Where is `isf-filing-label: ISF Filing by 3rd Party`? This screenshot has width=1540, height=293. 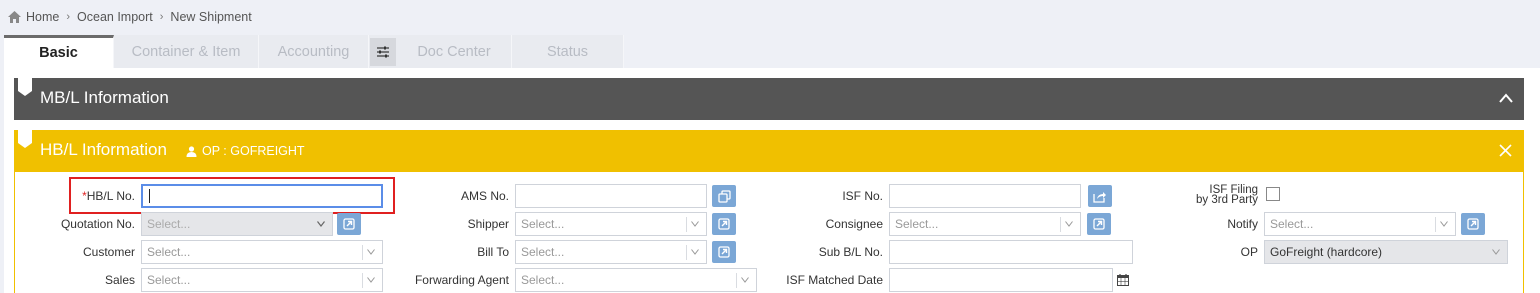
isf-filing-label: ISF Filing by 3rd Party is located at coordinates (1204, 195).